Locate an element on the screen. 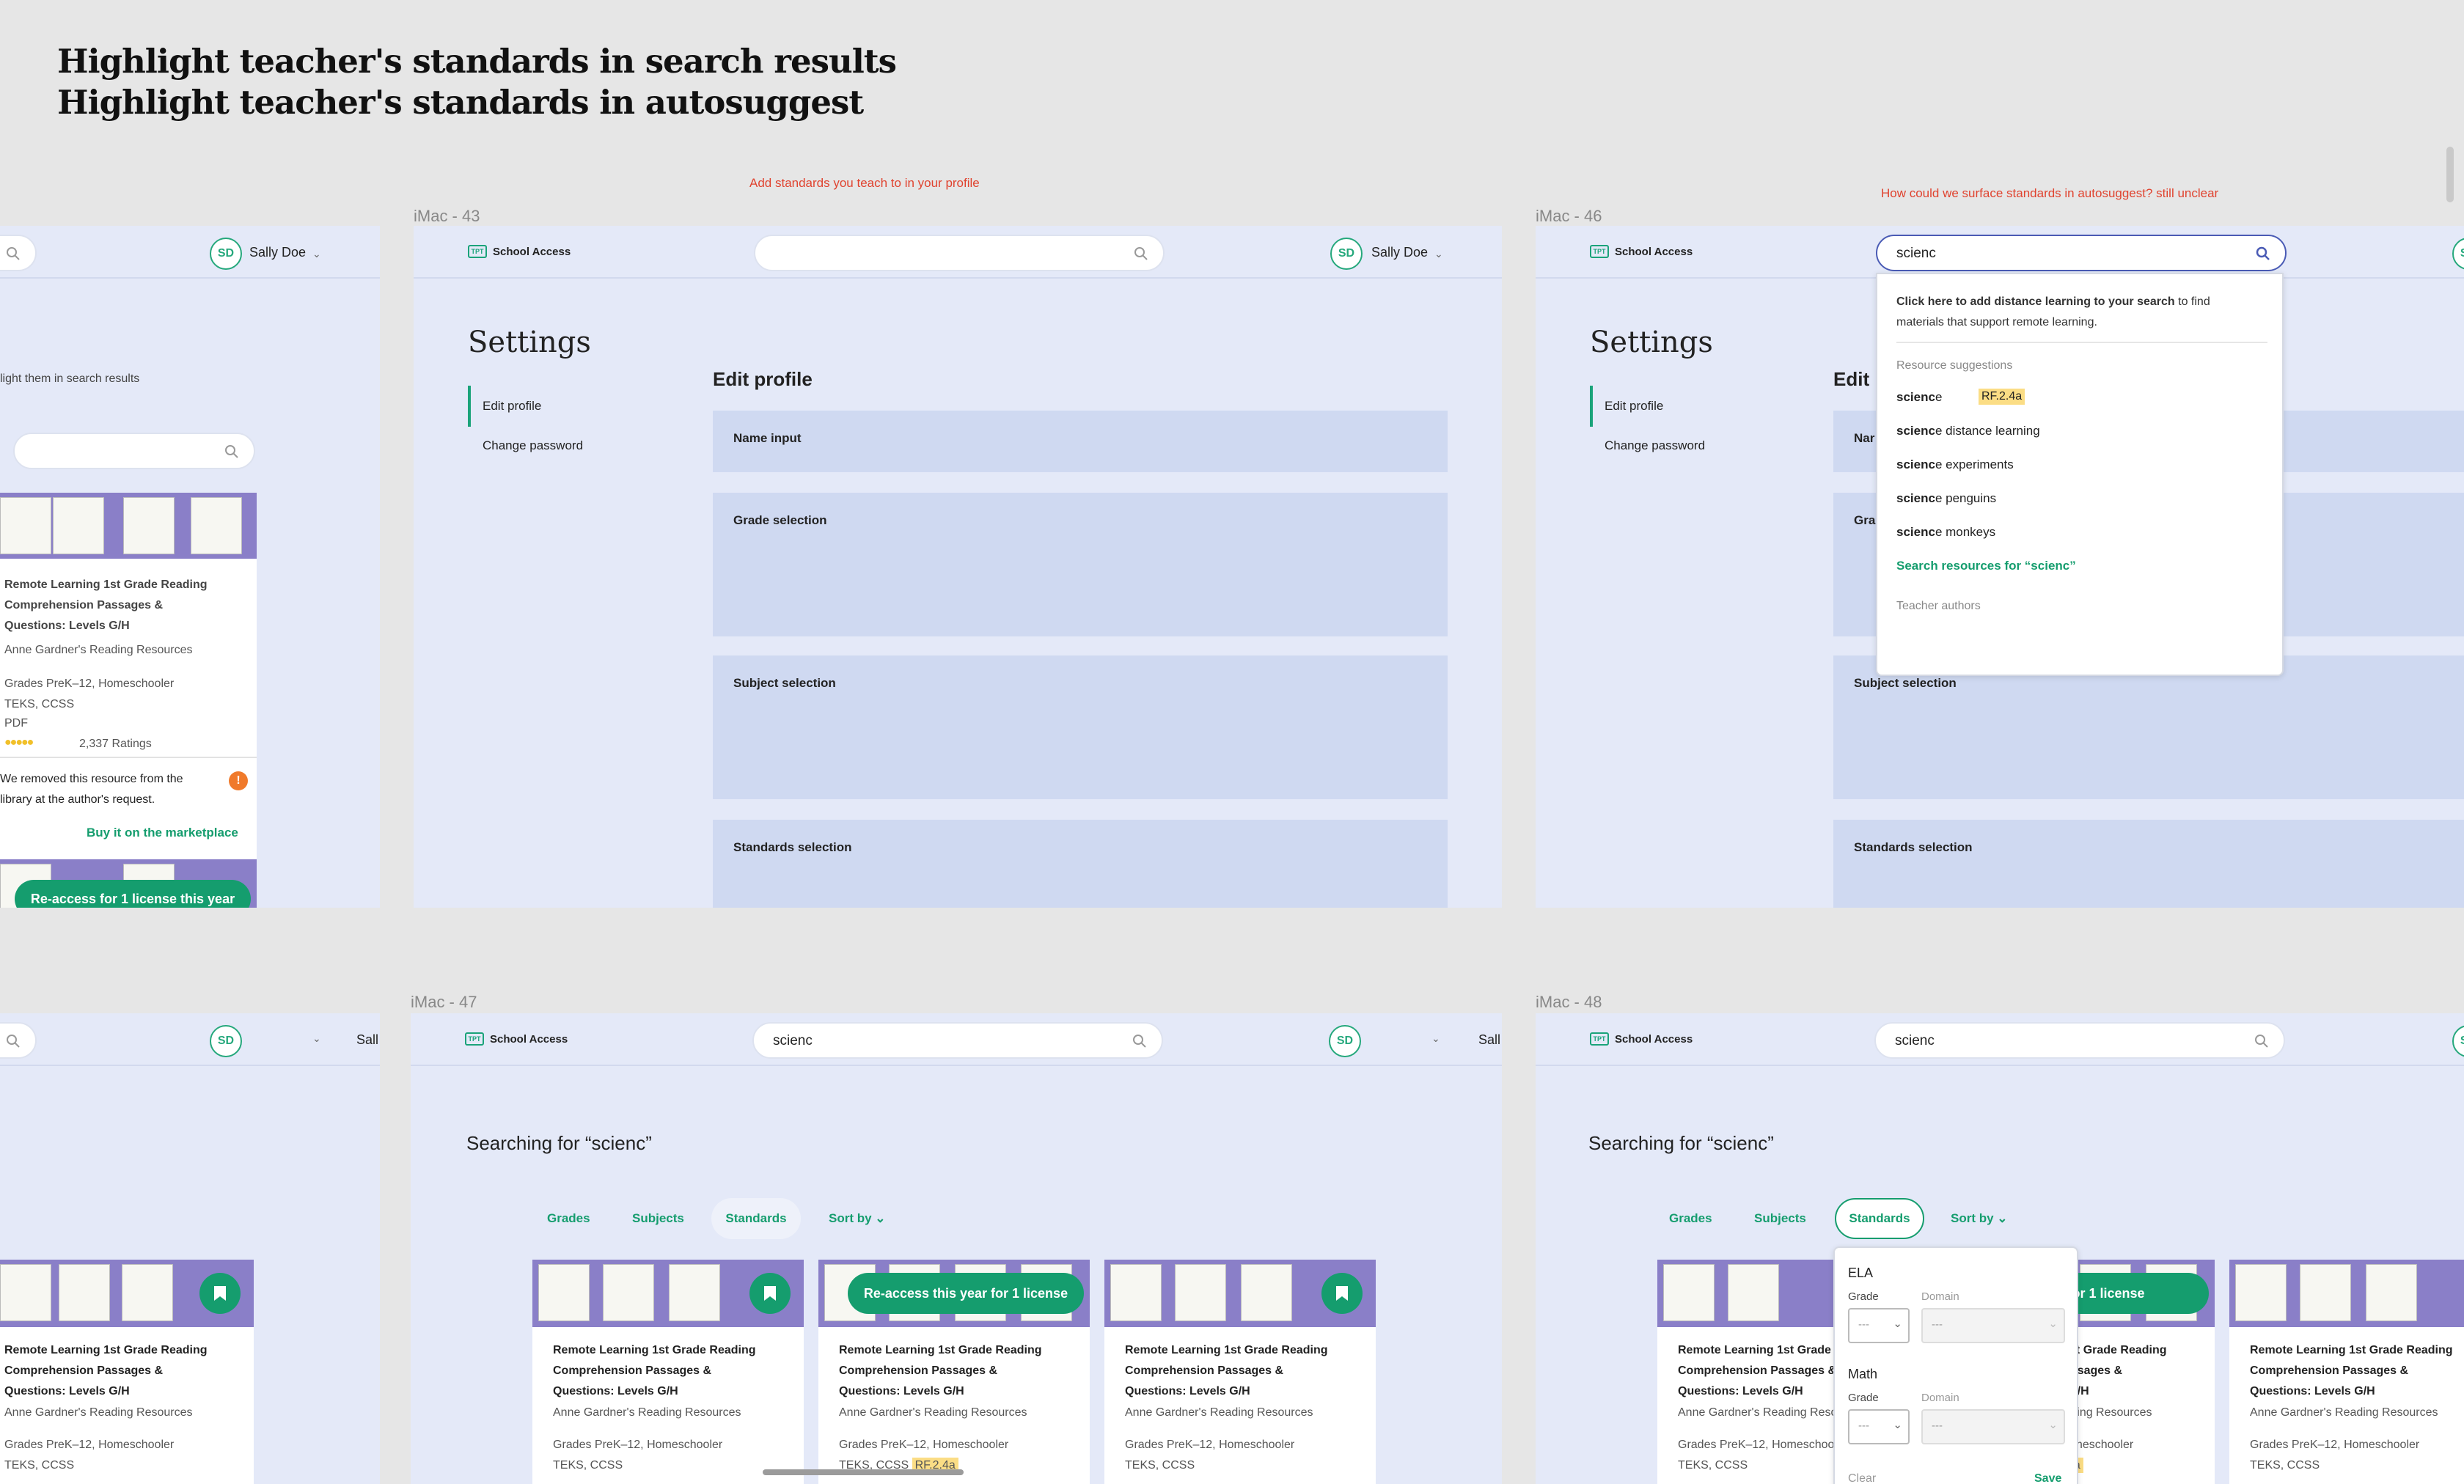 The image size is (2464, 1484). grade-selection-panel: Grade selection is located at coordinates (1080, 564).